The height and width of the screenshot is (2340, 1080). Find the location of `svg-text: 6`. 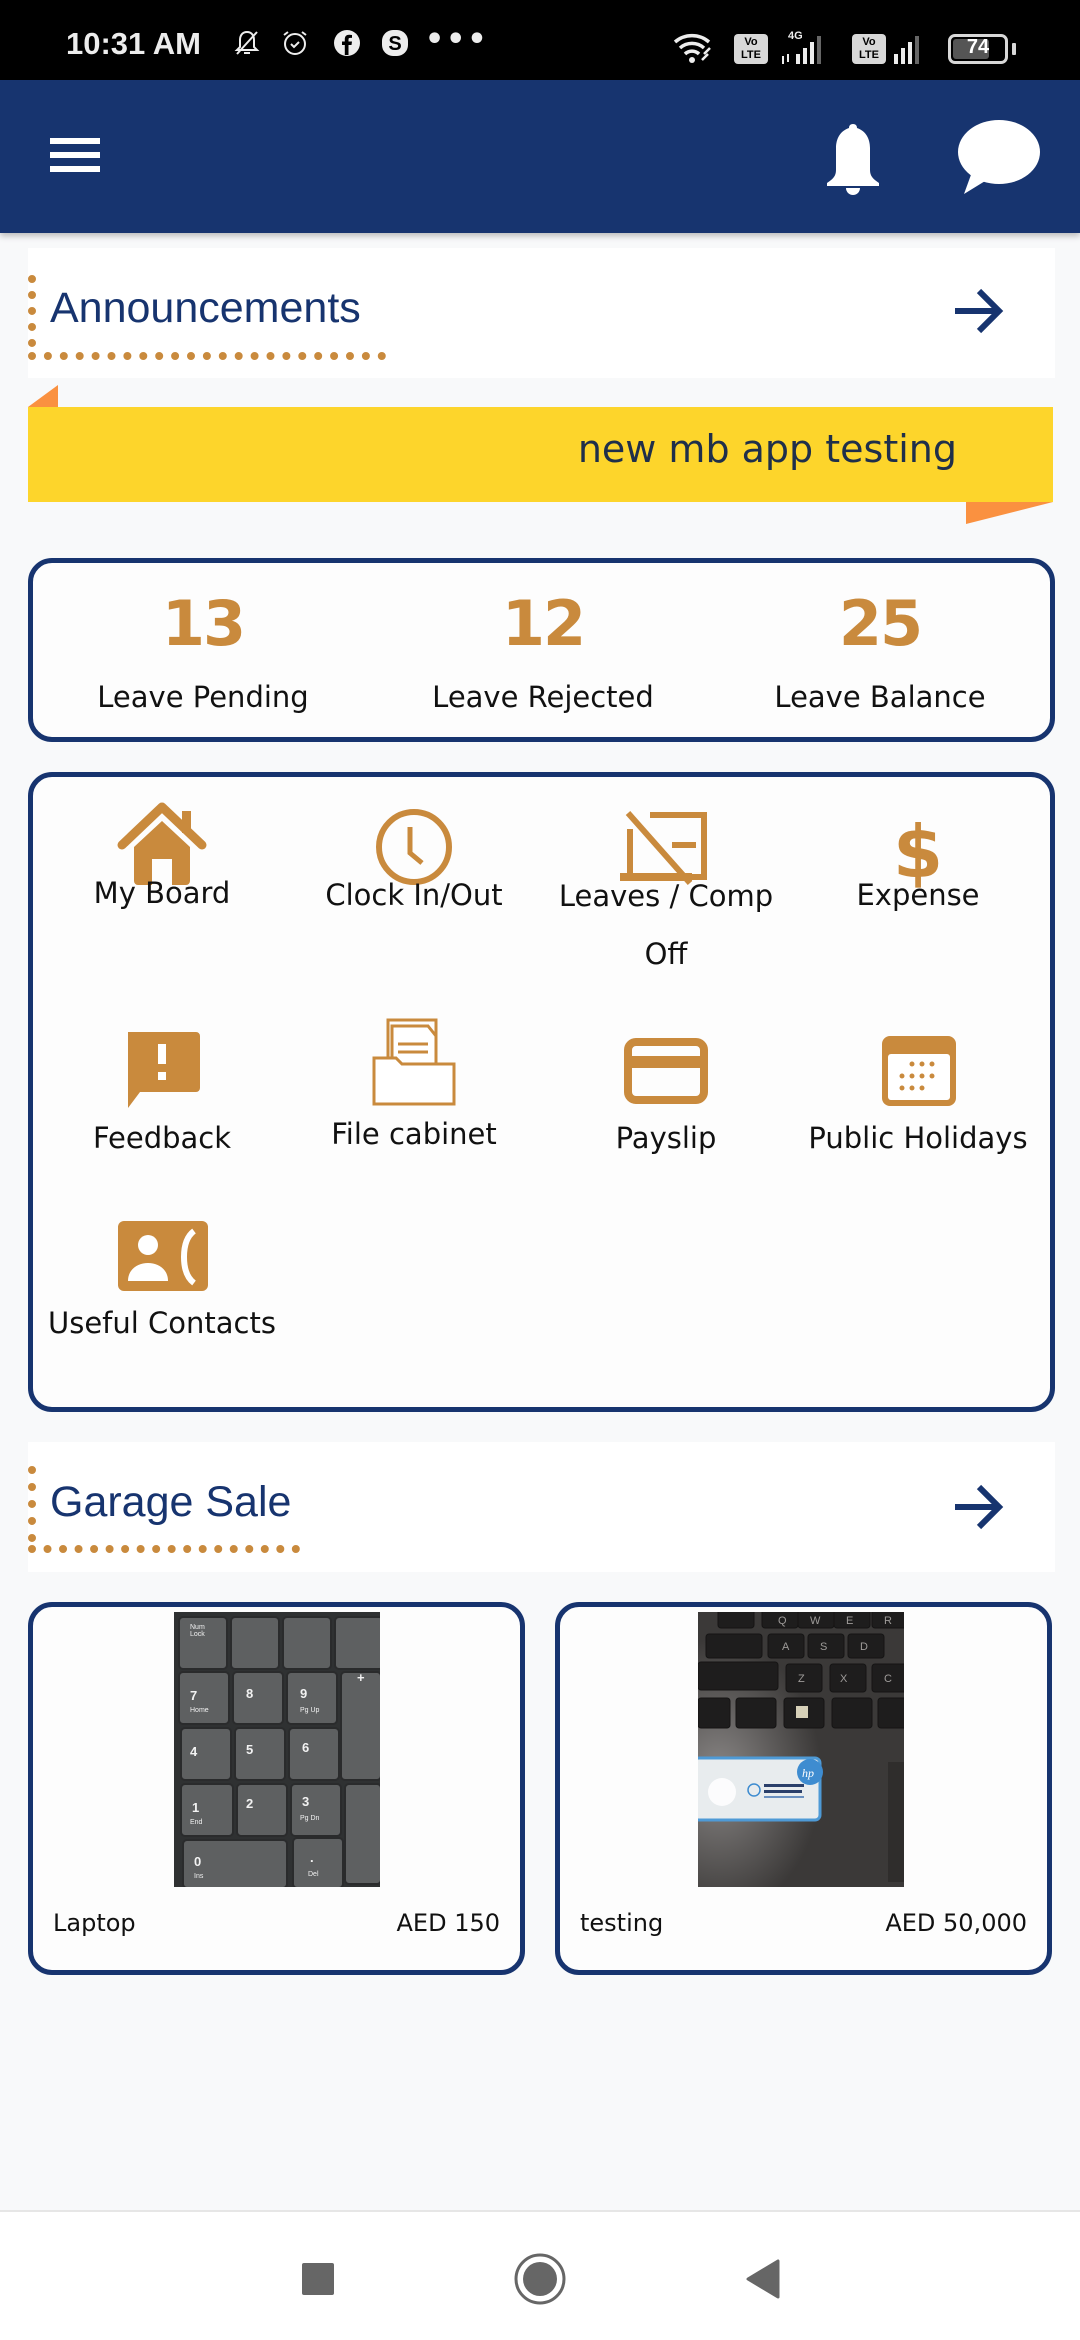

svg-text: 6 is located at coordinates (305, 1747).